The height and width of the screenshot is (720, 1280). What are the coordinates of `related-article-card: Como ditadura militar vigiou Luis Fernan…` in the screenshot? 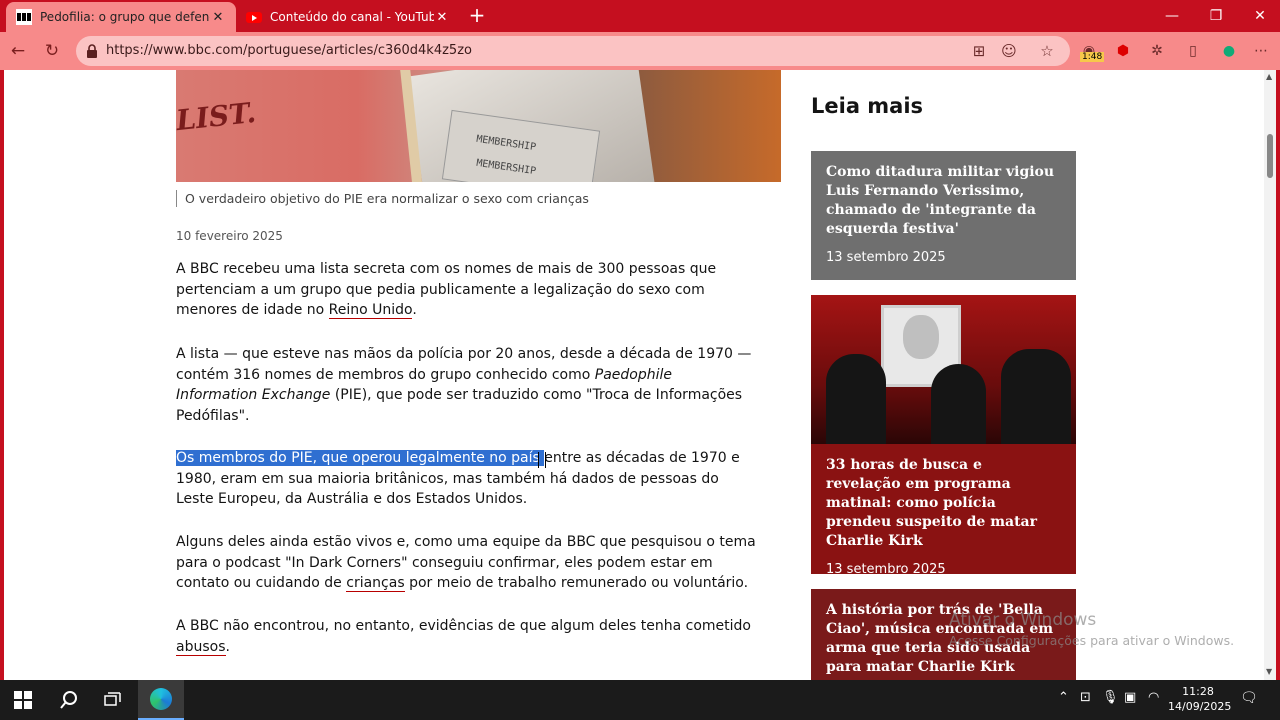 It's located at (943, 215).